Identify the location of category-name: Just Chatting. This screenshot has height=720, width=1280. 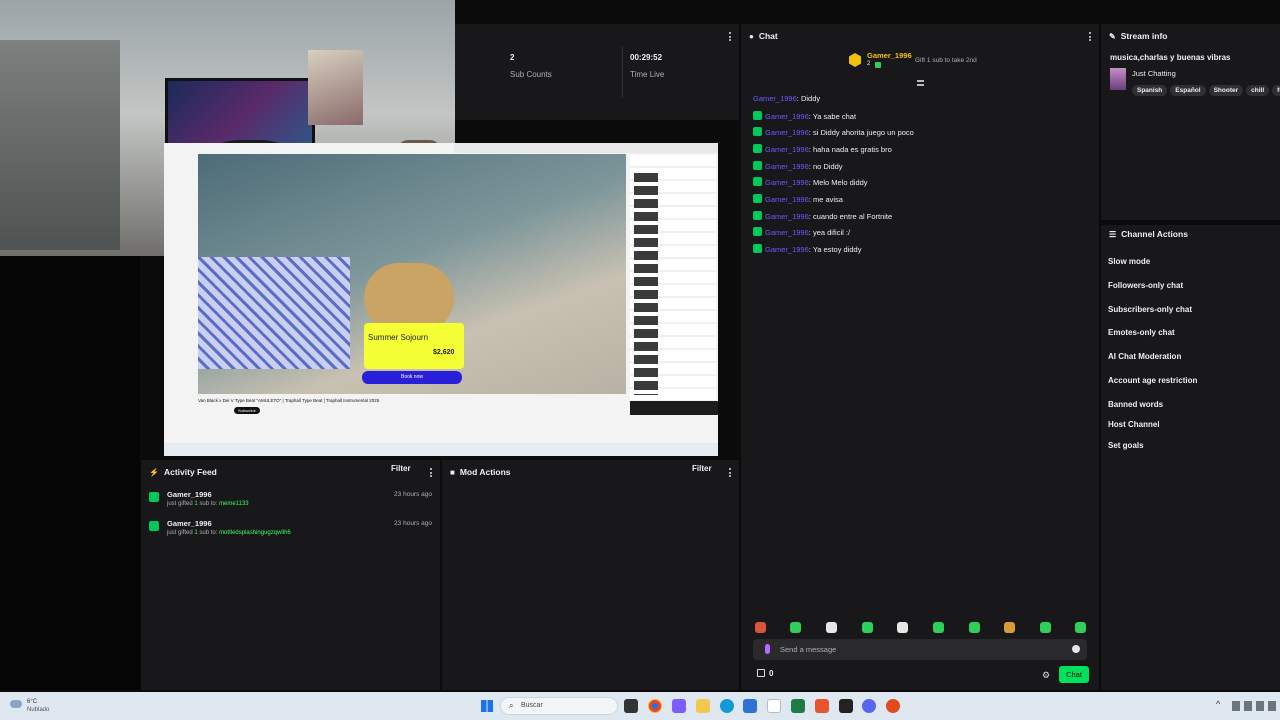
(1154, 73).